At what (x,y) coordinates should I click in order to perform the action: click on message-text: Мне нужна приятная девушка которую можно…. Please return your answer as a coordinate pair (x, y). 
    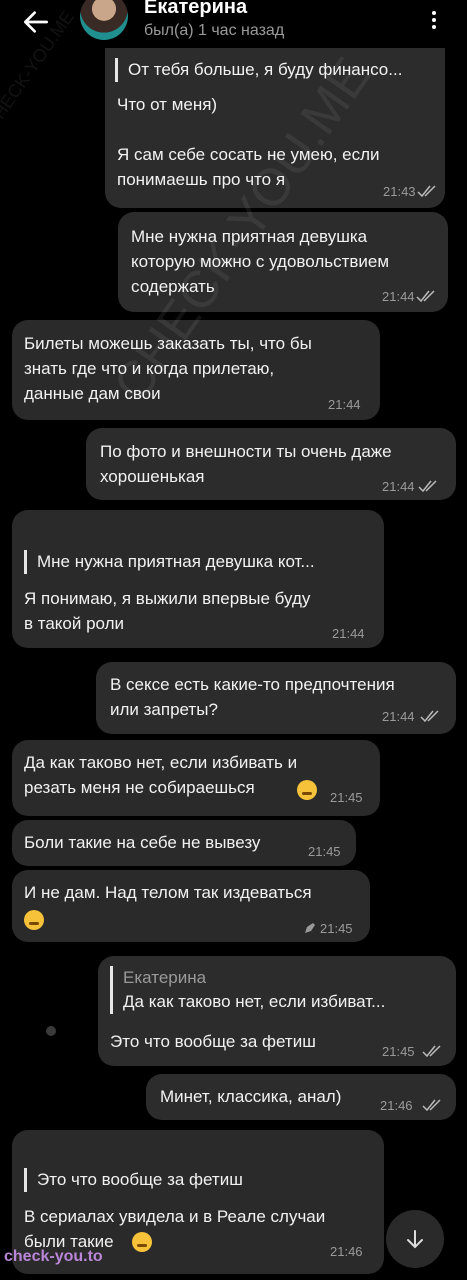
    Looking at the image, I should click on (260, 261).